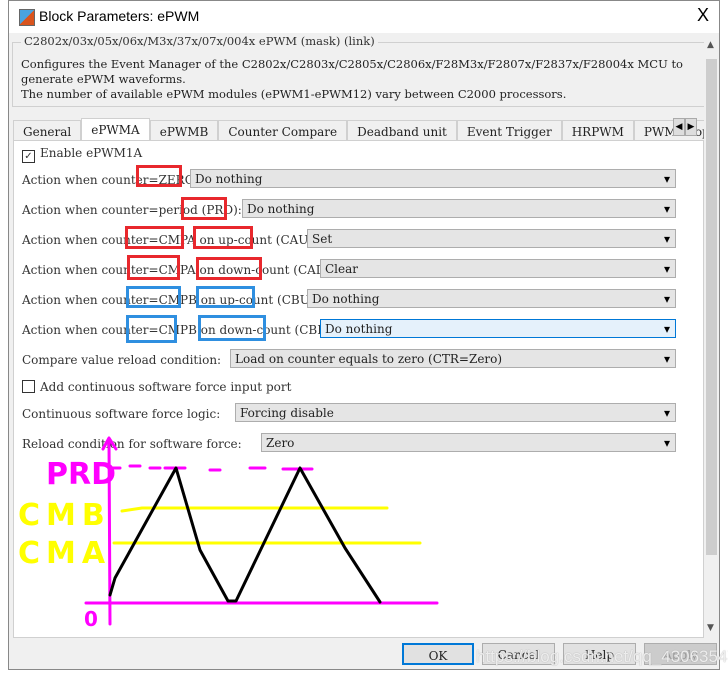  What do you see at coordinates (254, 509) in the screenshot?
I see `cmb-line` at bounding box center [254, 509].